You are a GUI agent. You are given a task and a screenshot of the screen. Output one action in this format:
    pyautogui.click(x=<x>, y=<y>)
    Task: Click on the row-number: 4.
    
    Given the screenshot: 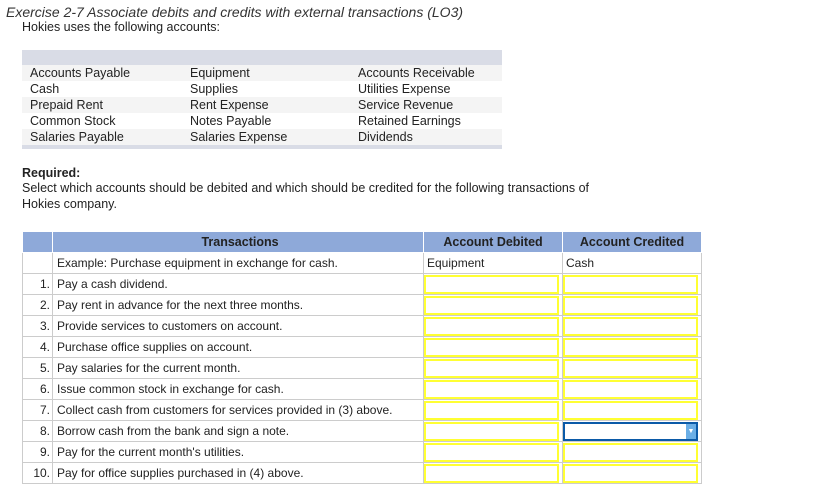 What is the action you would take?
    pyautogui.click(x=37, y=347)
    